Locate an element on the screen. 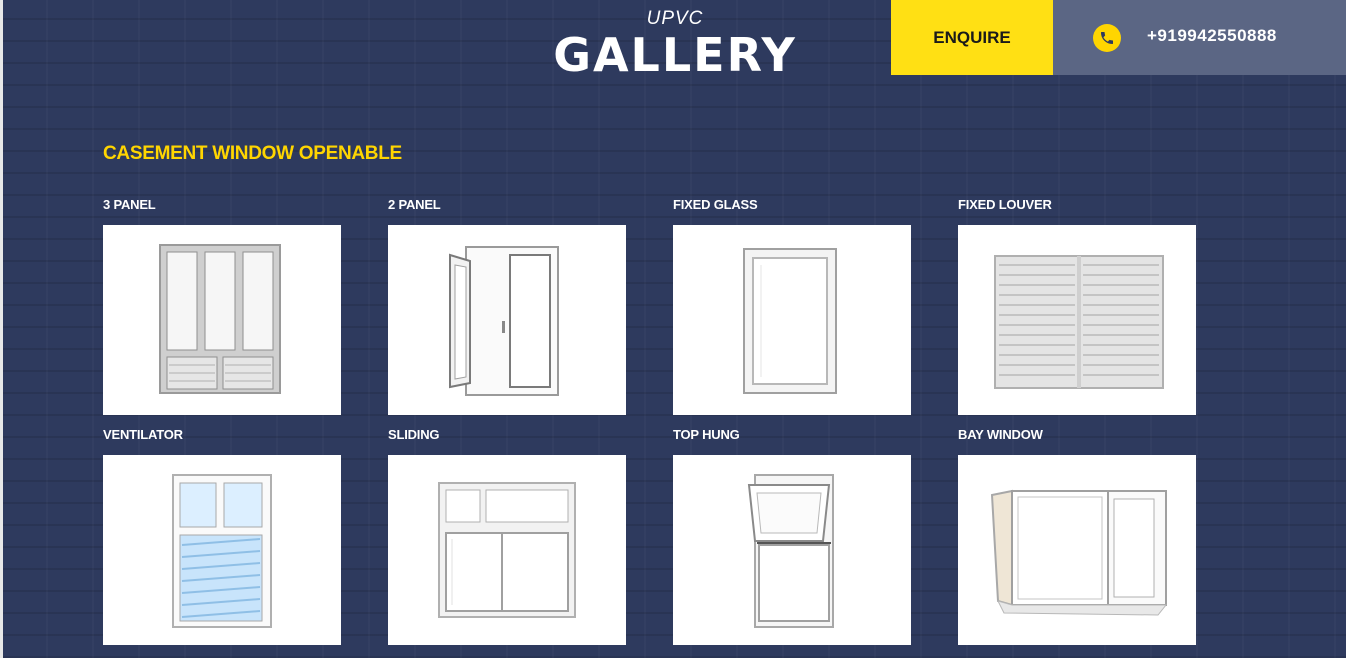 This screenshot has height=658, width=1346. window-sliding-image is located at coordinates (507, 550).